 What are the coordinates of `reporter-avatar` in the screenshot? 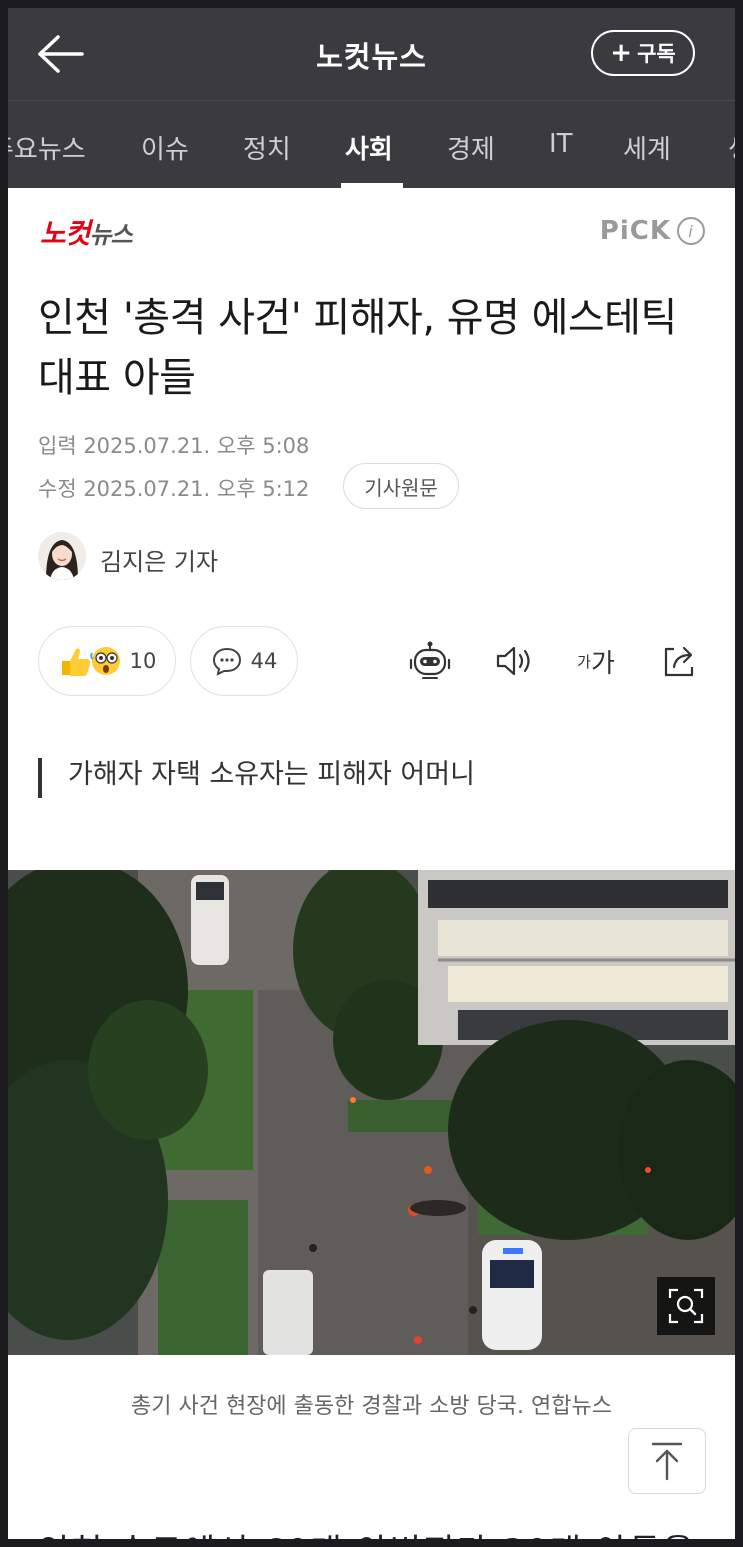 It's located at (62, 556).